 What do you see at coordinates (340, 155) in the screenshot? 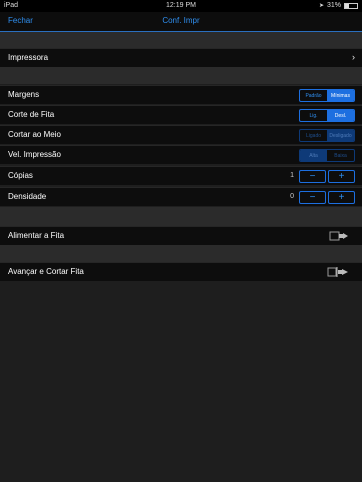
I see `print-speed-option-low: Baixa` at bounding box center [340, 155].